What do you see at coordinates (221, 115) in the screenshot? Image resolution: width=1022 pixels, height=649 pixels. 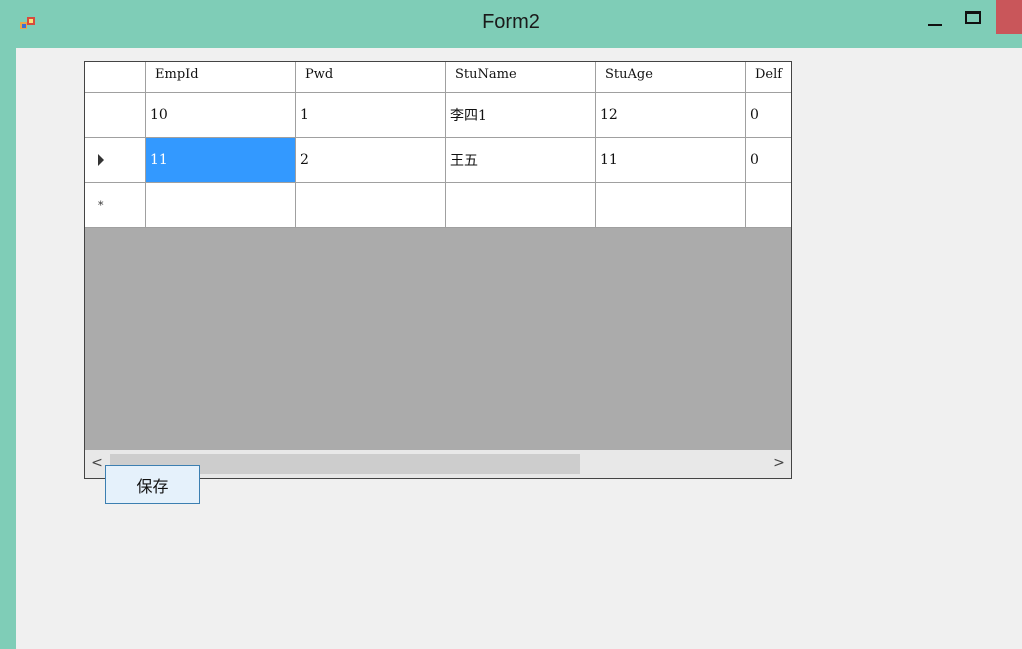 I see `grid-cell: 10` at bounding box center [221, 115].